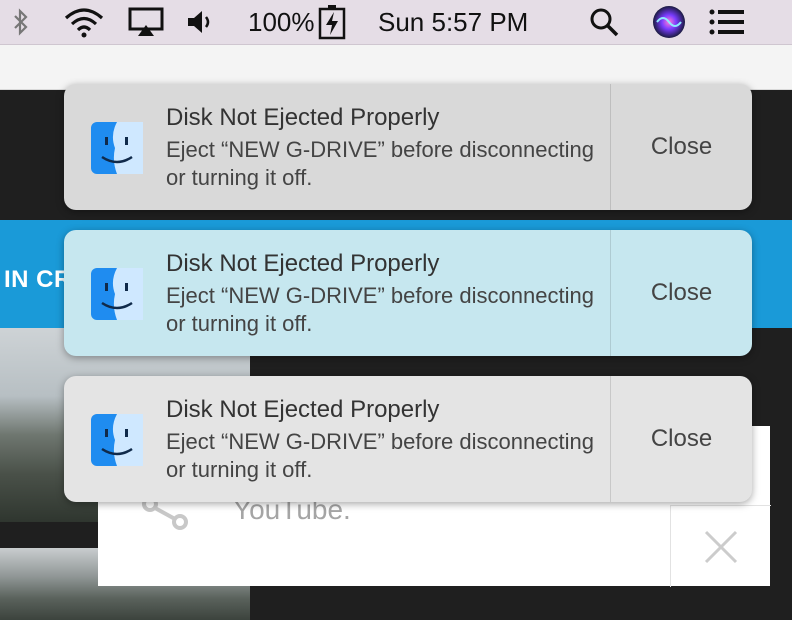 Image resolution: width=792 pixels, height=620 pixels. I want to click on battery-percentage: 100%, so click(281, 21).